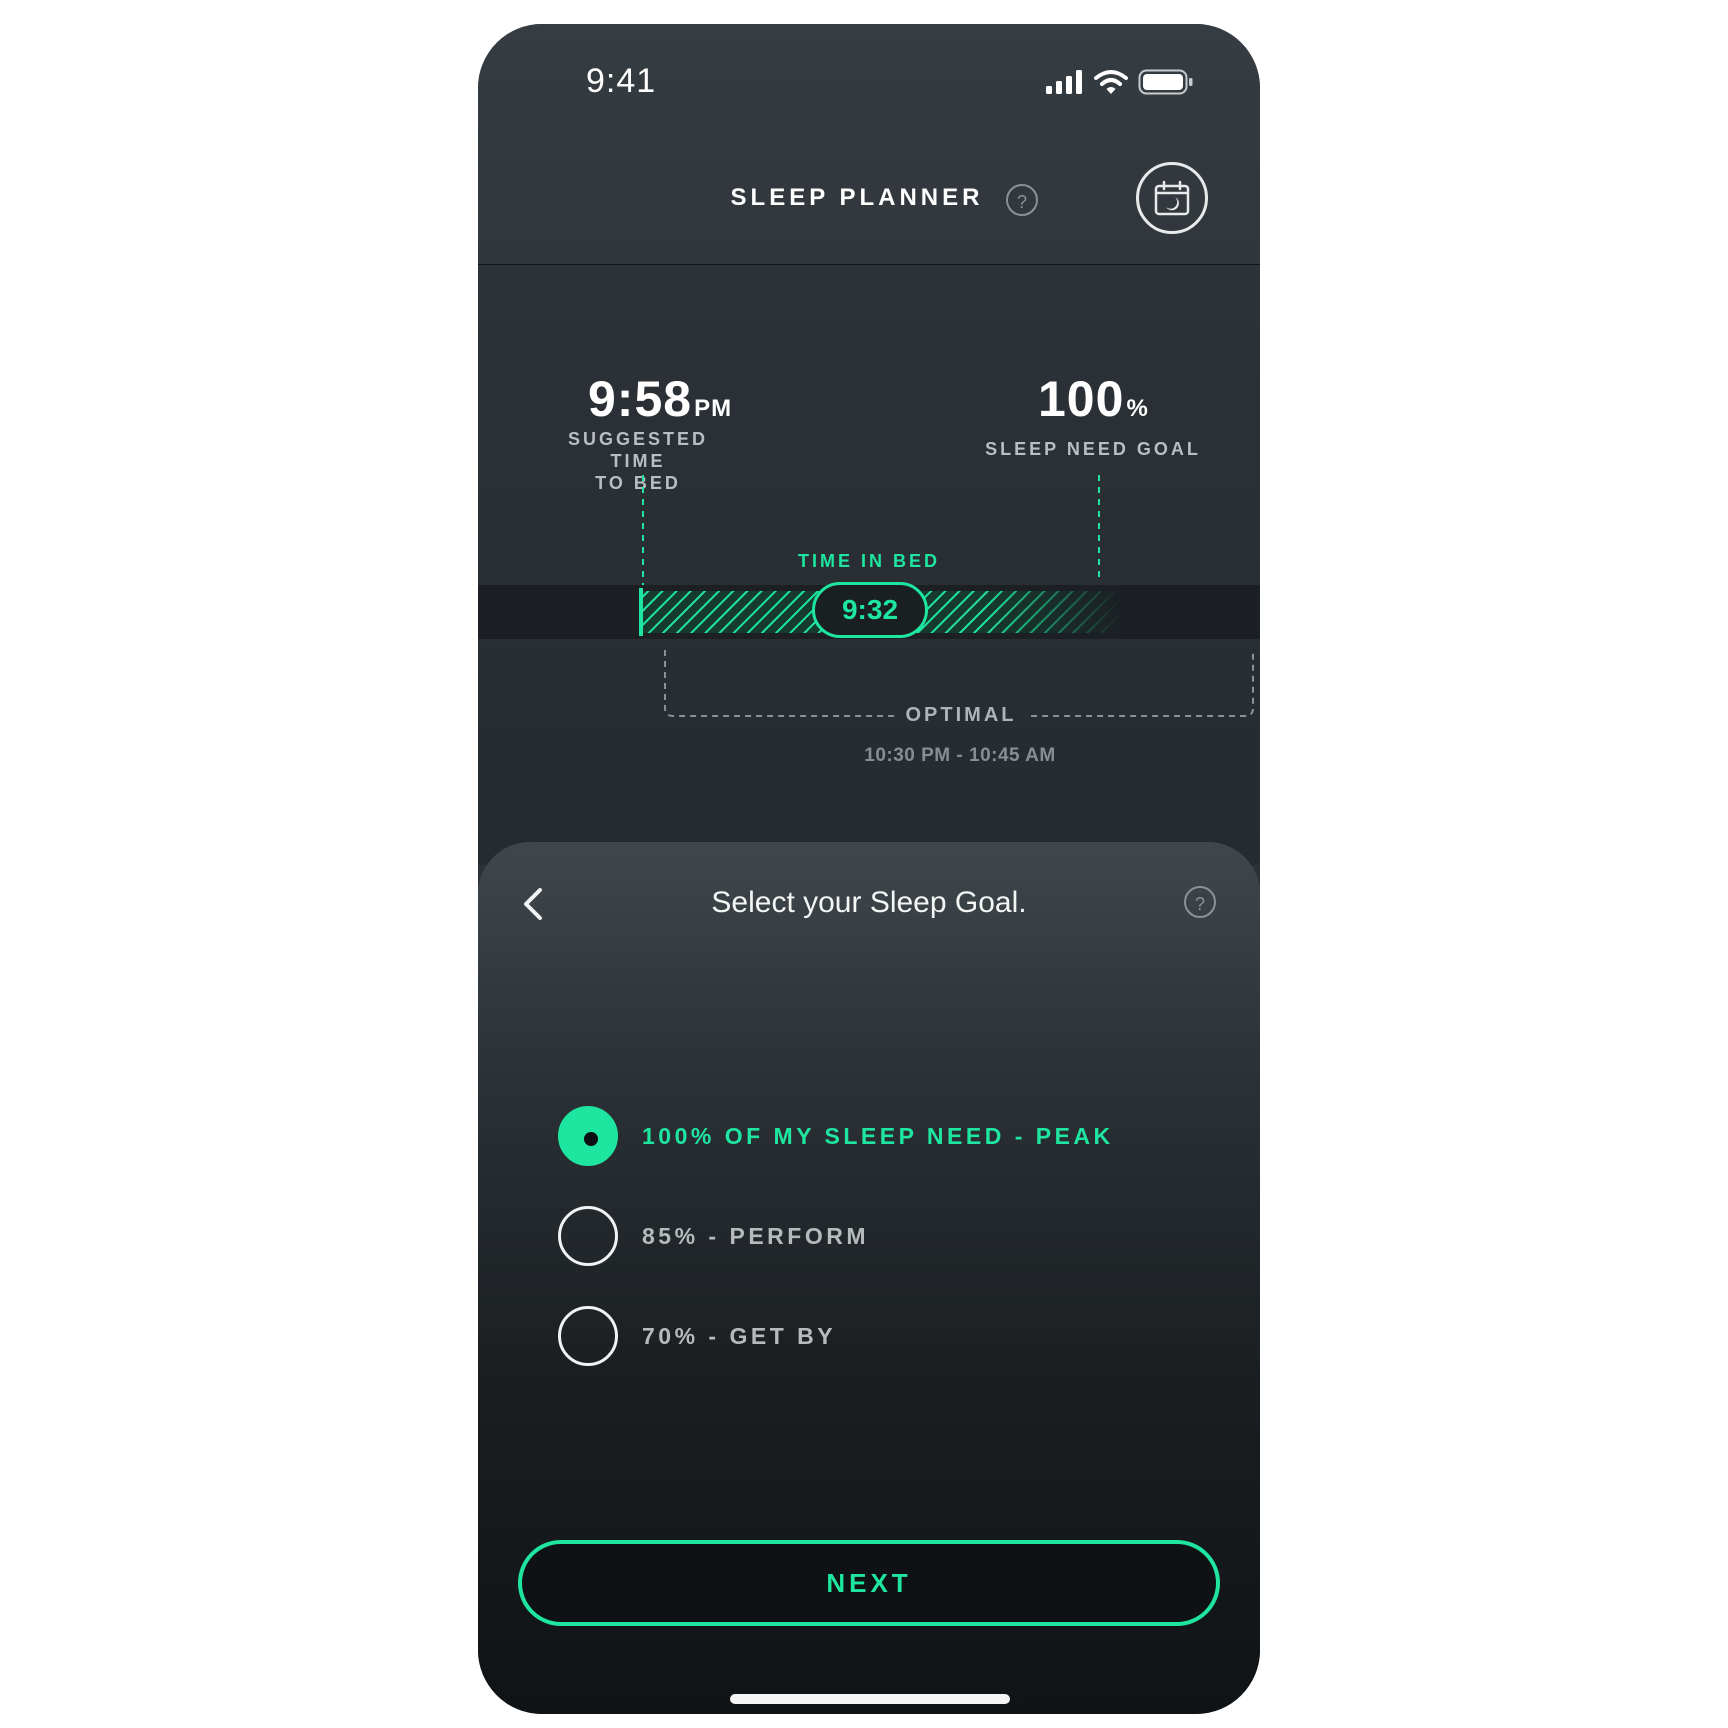 The height and width of the screenshot is (1728, 1728). What do you see at coordinates (868, 561) in the screenshot?
I see `time-in-bed-label: TIME IN BED` at bounding box center [868, 561].